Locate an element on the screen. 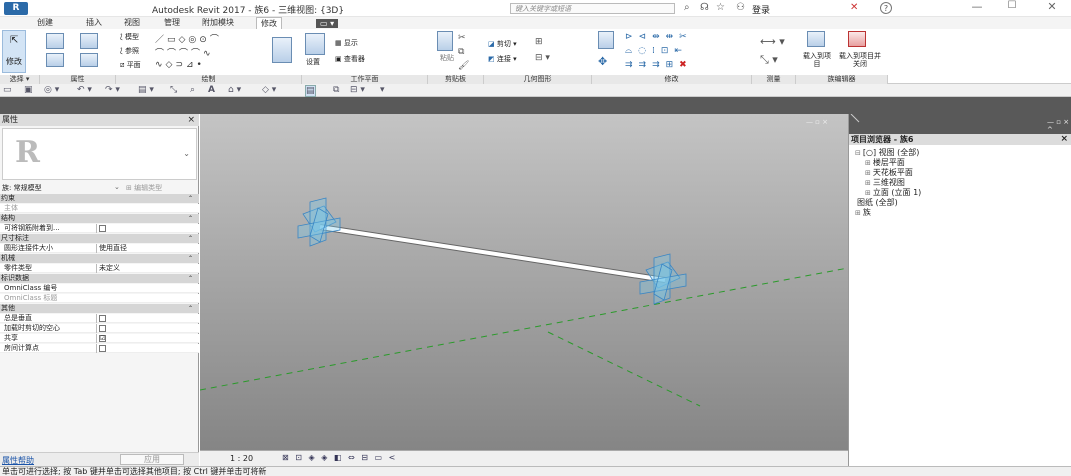 The height and width of the screenshot is (476, 1071). extrusion-icon is located at coordinates (282, 50).